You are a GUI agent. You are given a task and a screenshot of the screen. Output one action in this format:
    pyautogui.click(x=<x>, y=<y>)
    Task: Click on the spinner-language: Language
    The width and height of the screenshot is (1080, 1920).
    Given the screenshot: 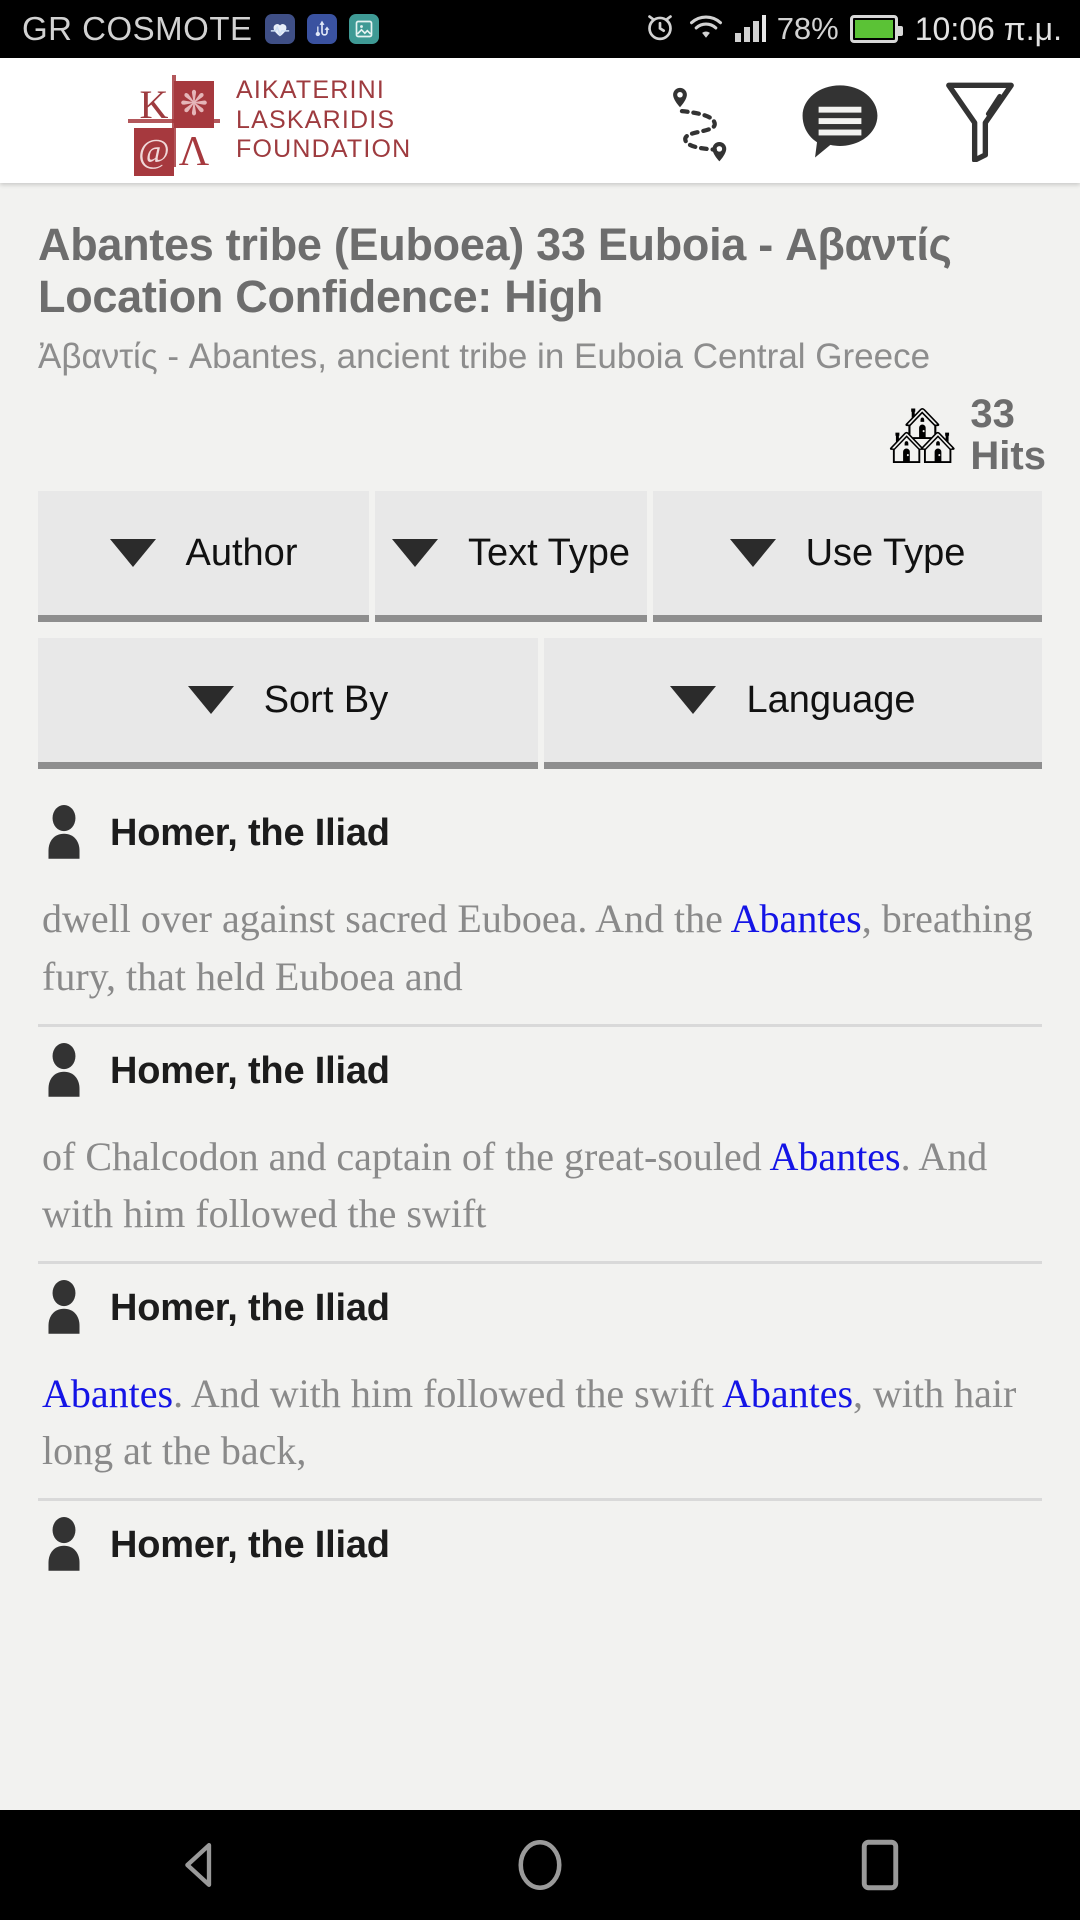 What is the action you would take?
    pyautogui.click(x=793, y=704)
    